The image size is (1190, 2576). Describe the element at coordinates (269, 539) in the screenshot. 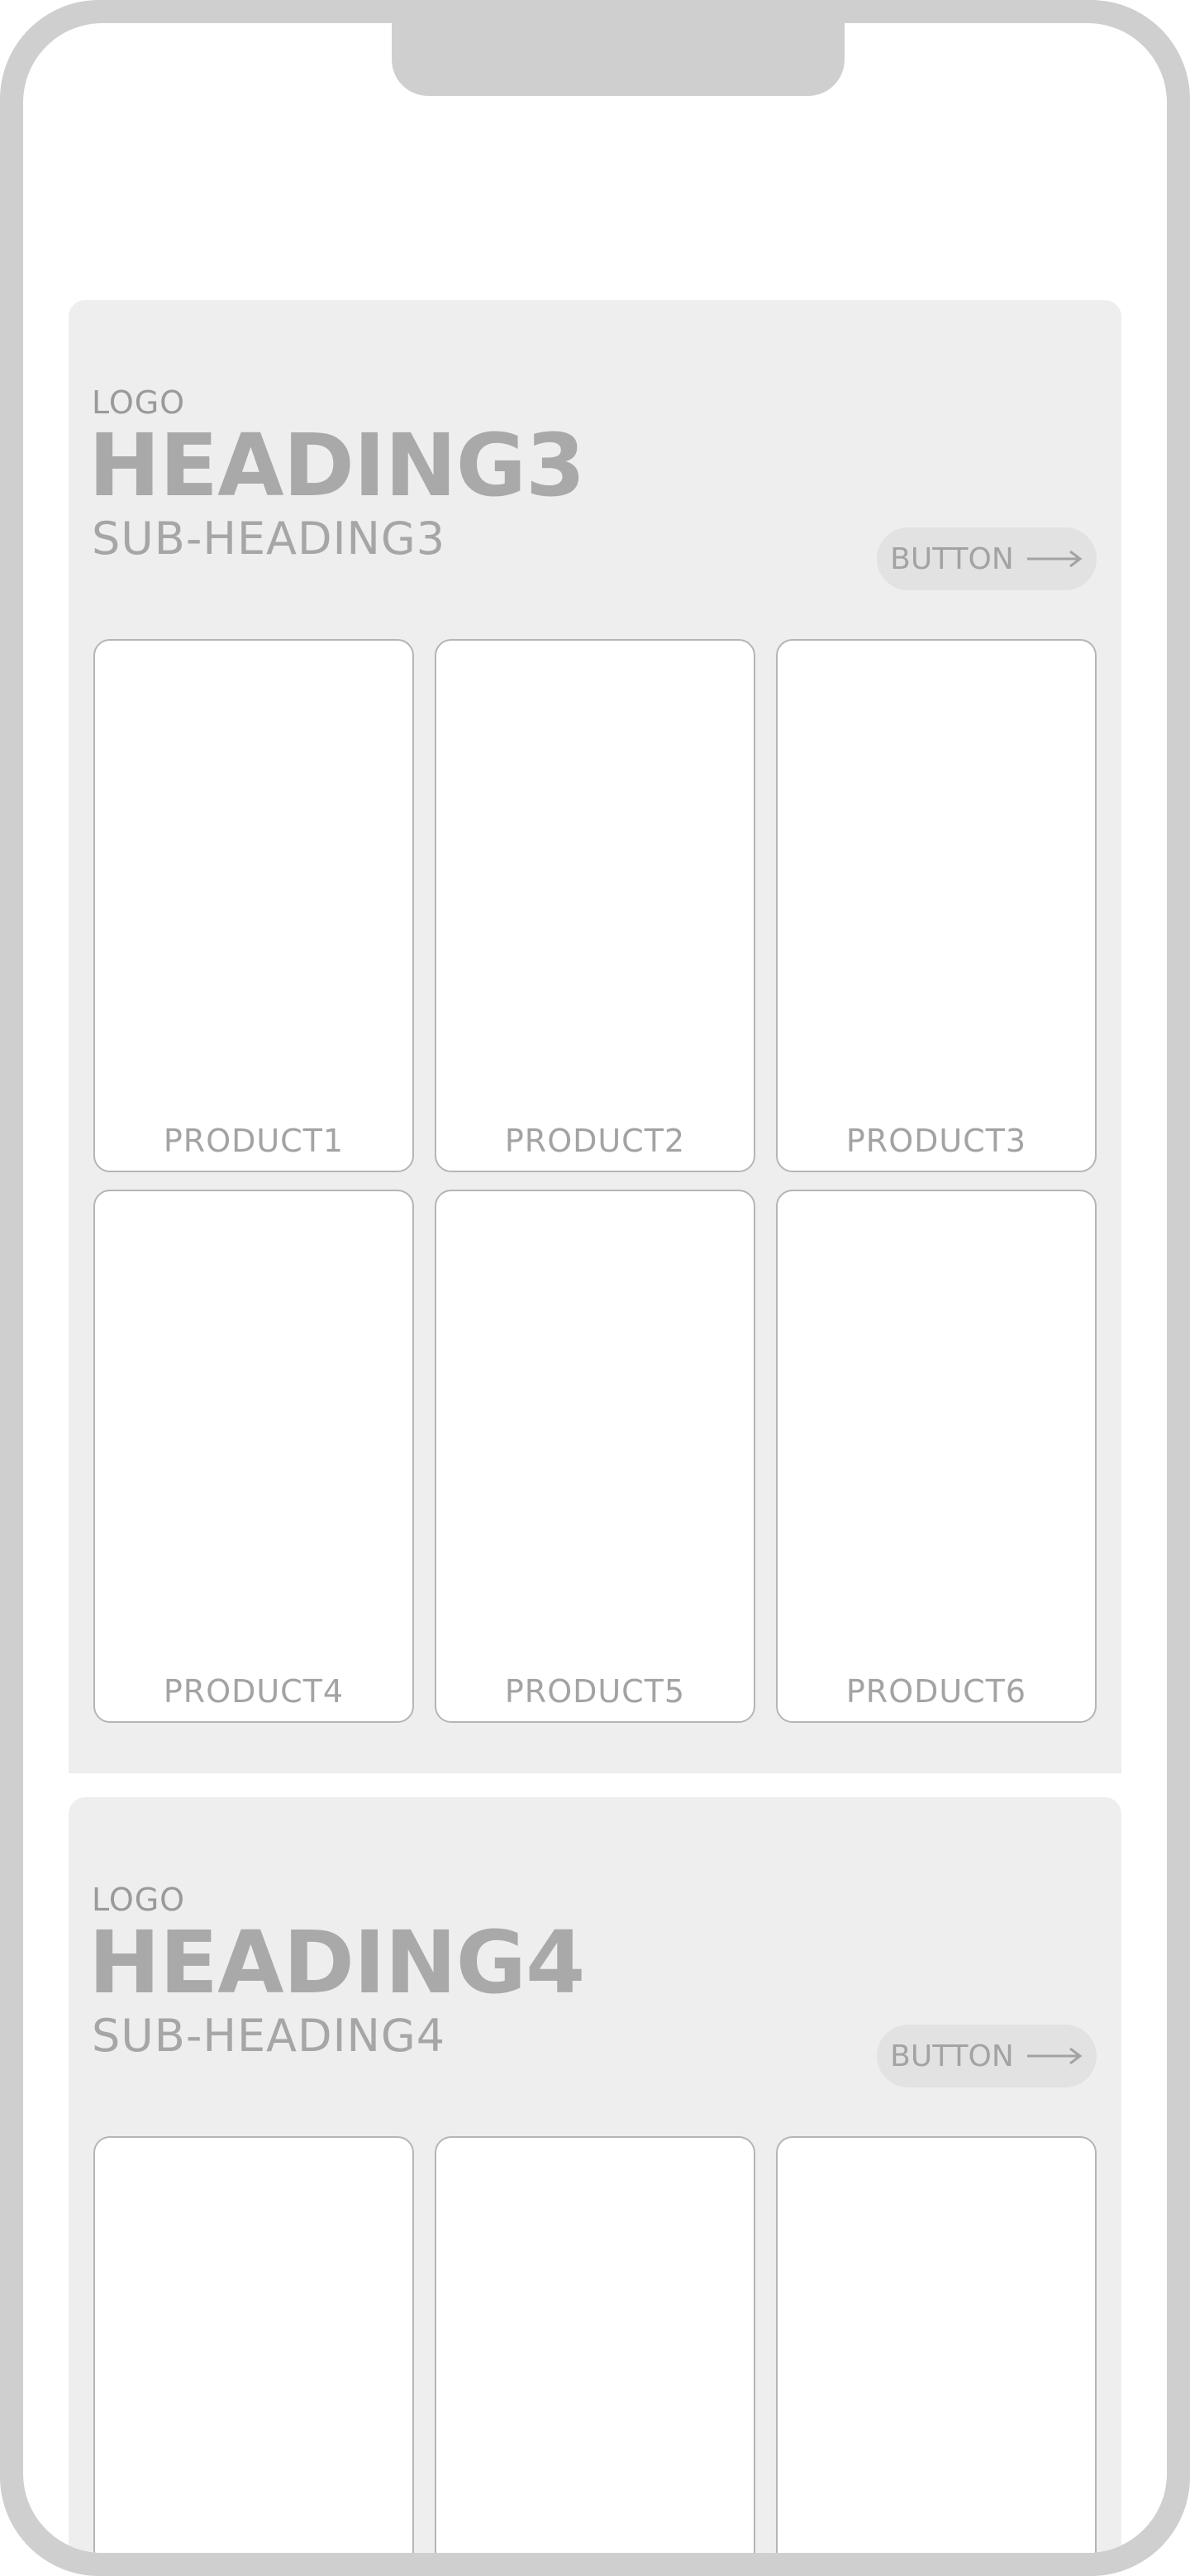

I see `section-subheading: SUB-HEADING3` at that location.